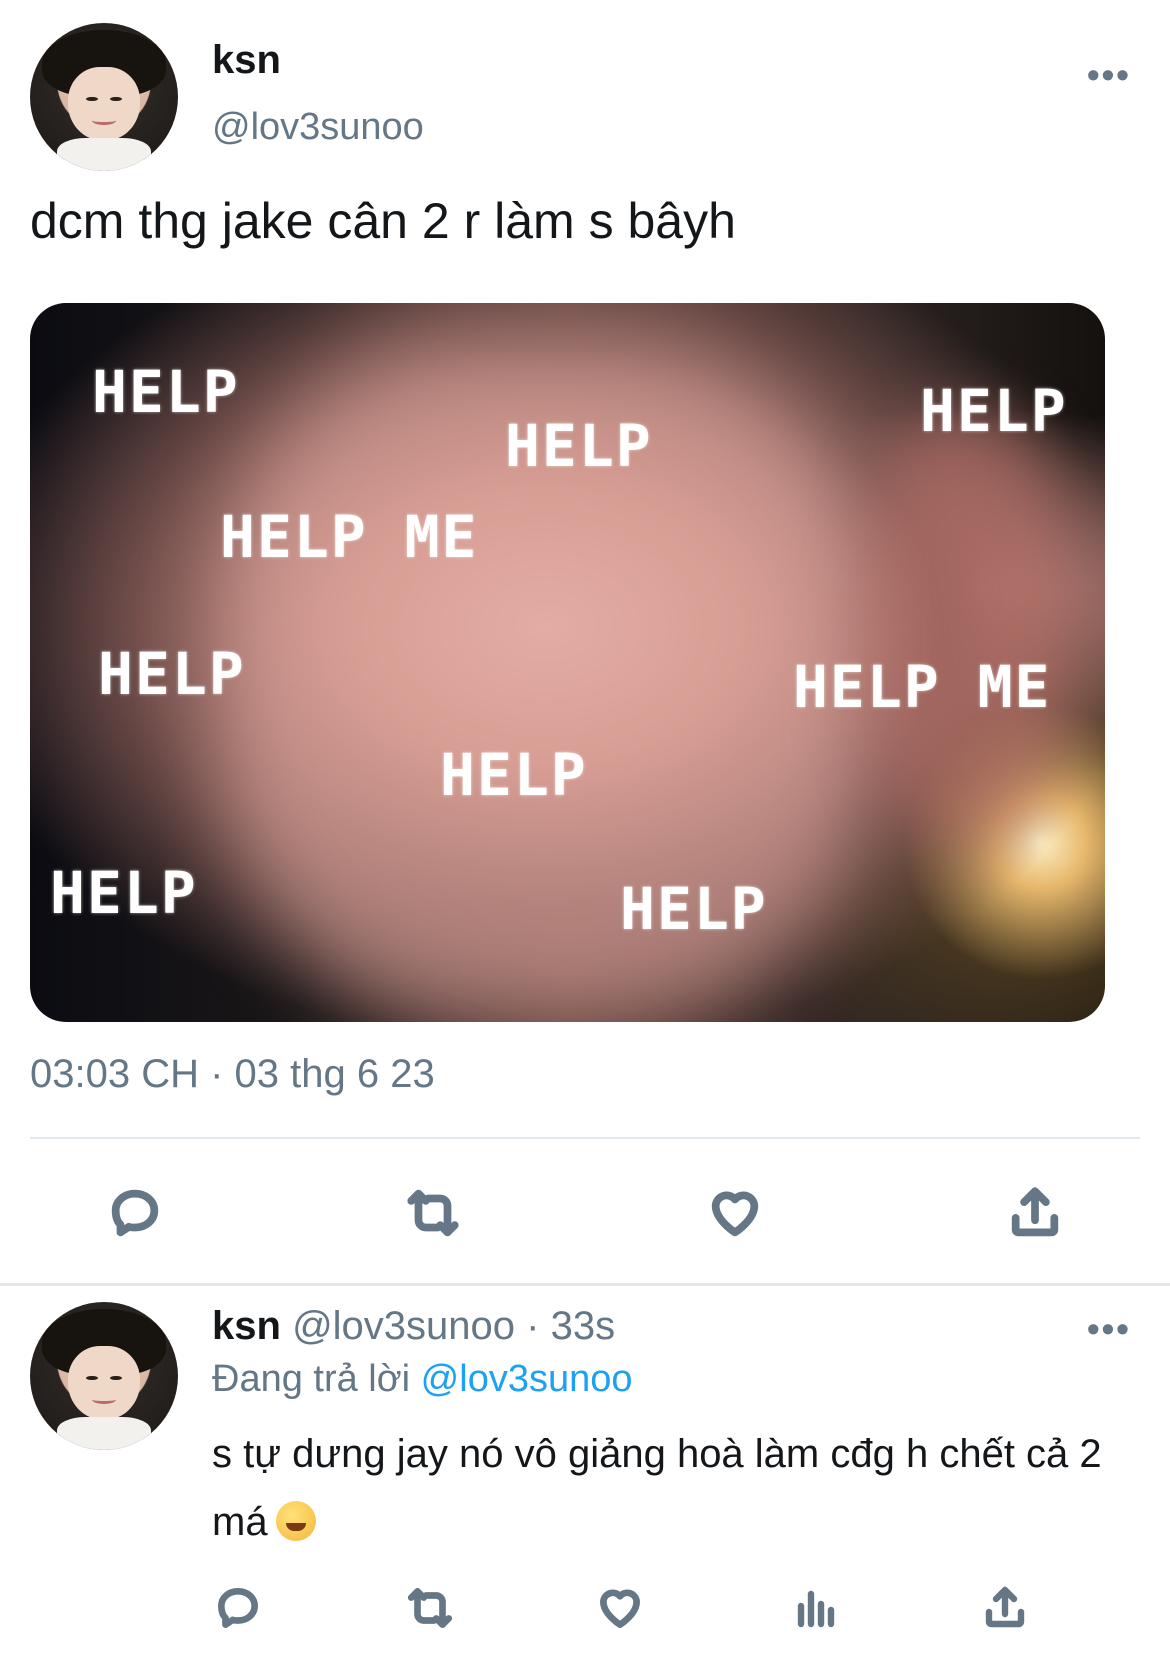 This screenshot has width=1170, height=1659. What do you see at coordinates (965, 626) in the screenshot?
I see `media-blur` at bounding box center [965, 626].